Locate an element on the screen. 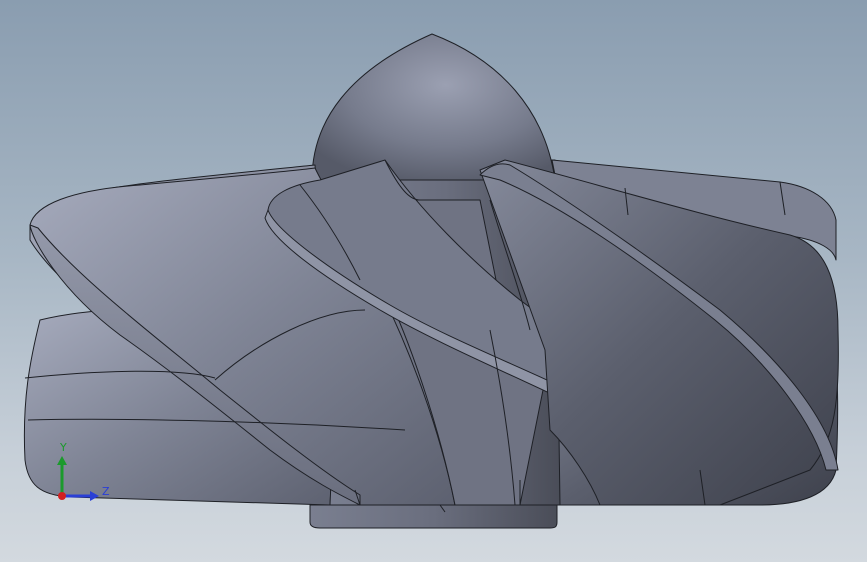 The height and width of the screenshot is (562, 867). nose-cone is located at coordinates (433, 107).